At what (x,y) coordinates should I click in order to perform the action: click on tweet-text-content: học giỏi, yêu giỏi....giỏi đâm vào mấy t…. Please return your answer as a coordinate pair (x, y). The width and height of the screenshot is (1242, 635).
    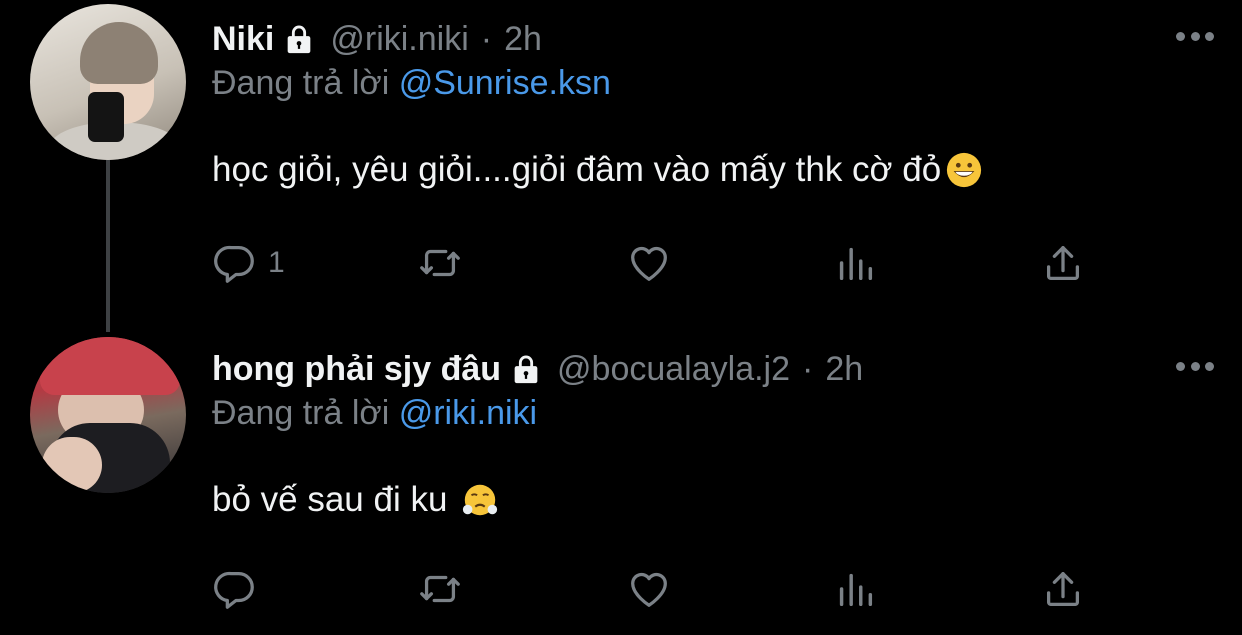
    Looking at the image, I should click on (577, 169).